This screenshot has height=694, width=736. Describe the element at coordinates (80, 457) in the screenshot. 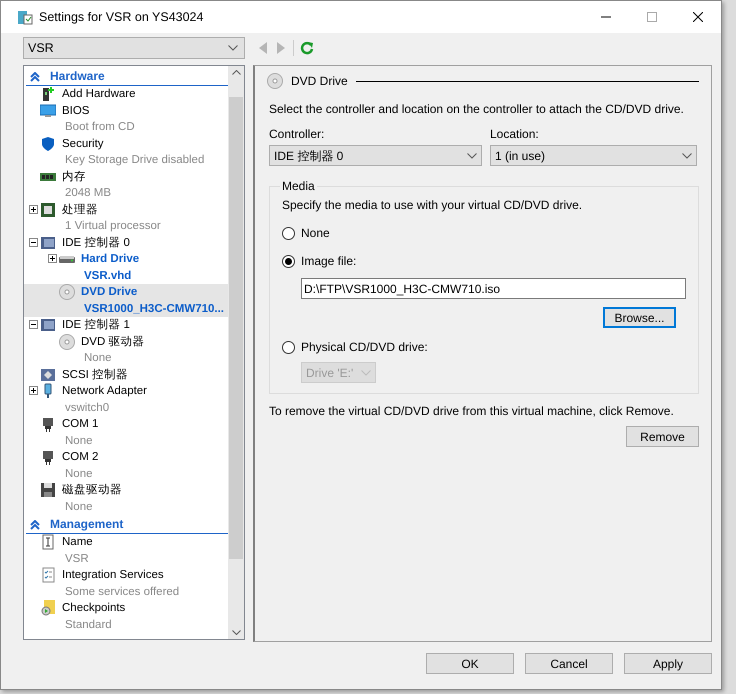

I see `item-label: COM 2` at that location.